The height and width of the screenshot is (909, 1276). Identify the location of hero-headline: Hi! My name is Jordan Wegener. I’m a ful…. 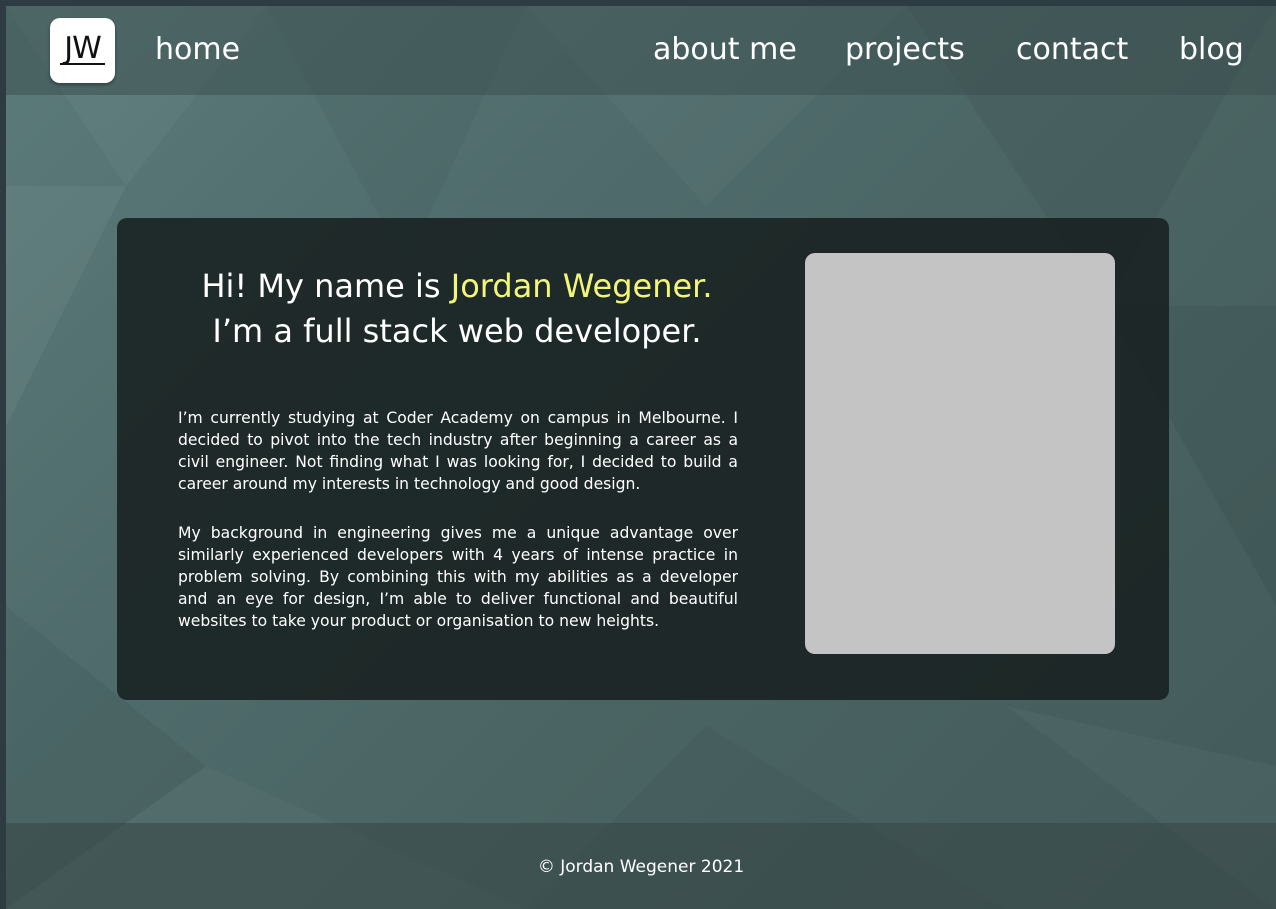
(457, 309).